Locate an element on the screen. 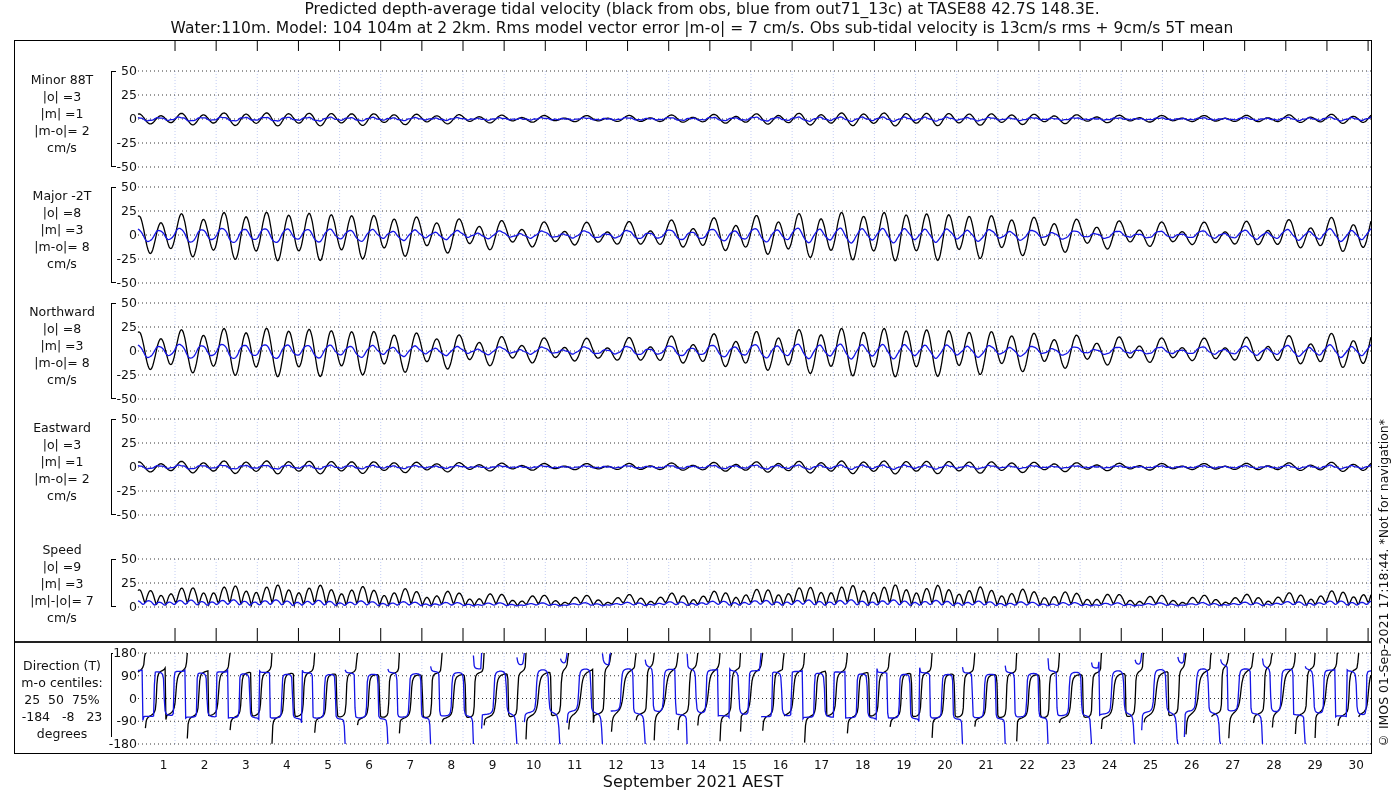  panel-label: Major -2T is located at coordinates (62, 195).